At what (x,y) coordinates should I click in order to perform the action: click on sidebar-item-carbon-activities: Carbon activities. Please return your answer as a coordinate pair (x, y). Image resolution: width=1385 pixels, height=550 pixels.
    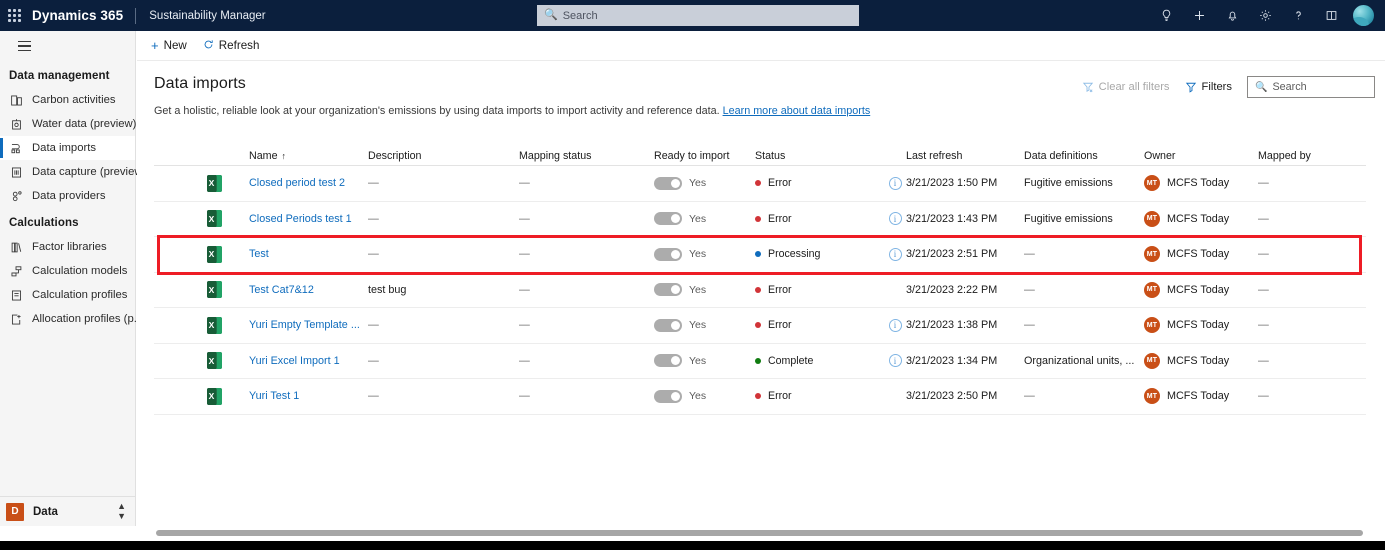
    Looking at the image, I should click on (67, 100).